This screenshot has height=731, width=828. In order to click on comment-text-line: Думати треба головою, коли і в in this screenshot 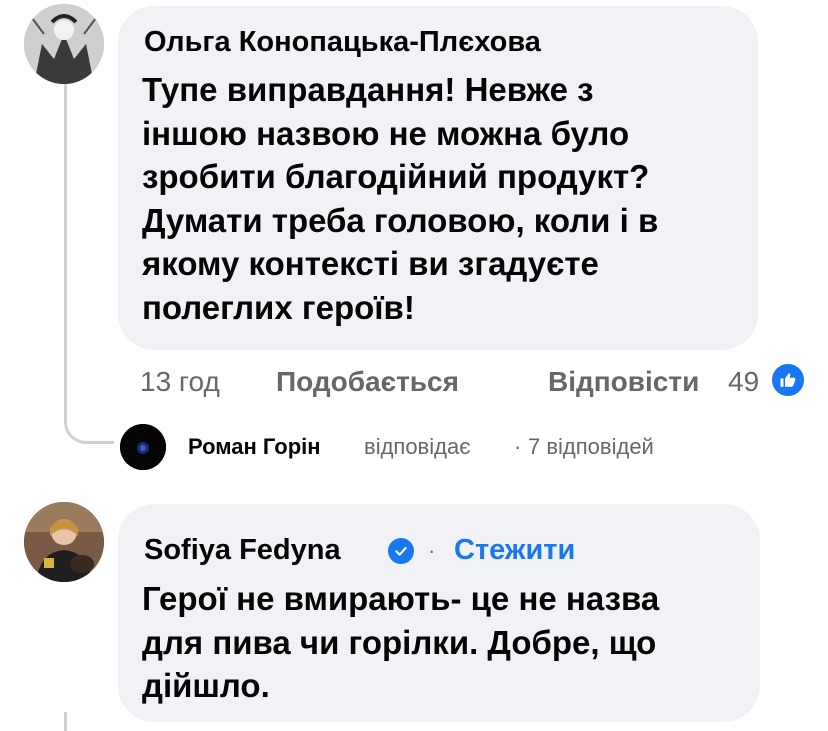, I will do `click(400, 220)`.